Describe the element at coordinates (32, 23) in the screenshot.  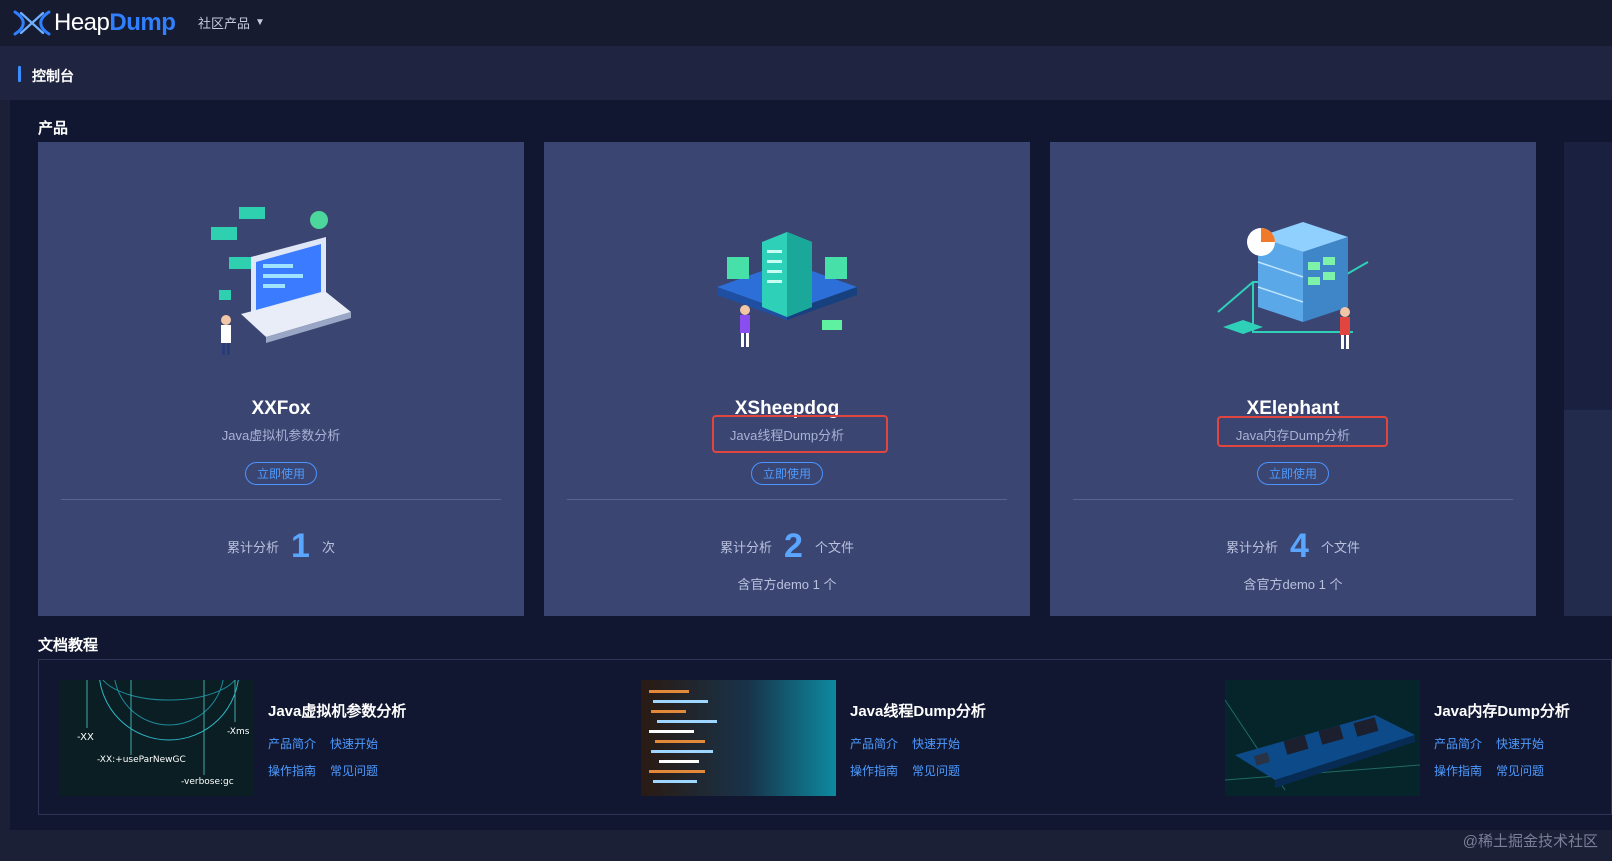
I see `heapdump-logo-icon` at that location.